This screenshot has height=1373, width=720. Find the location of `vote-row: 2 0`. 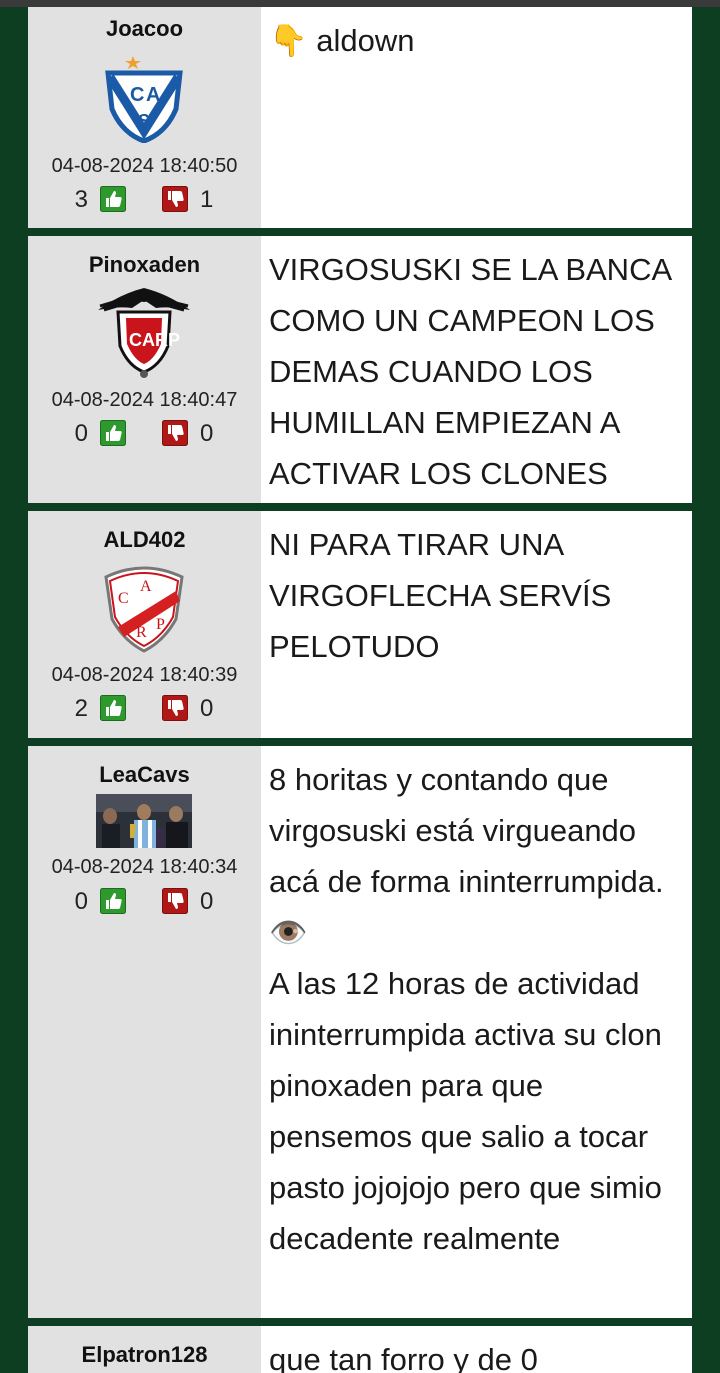

vote-row: 2 0 is located at coordinates (144, 710).